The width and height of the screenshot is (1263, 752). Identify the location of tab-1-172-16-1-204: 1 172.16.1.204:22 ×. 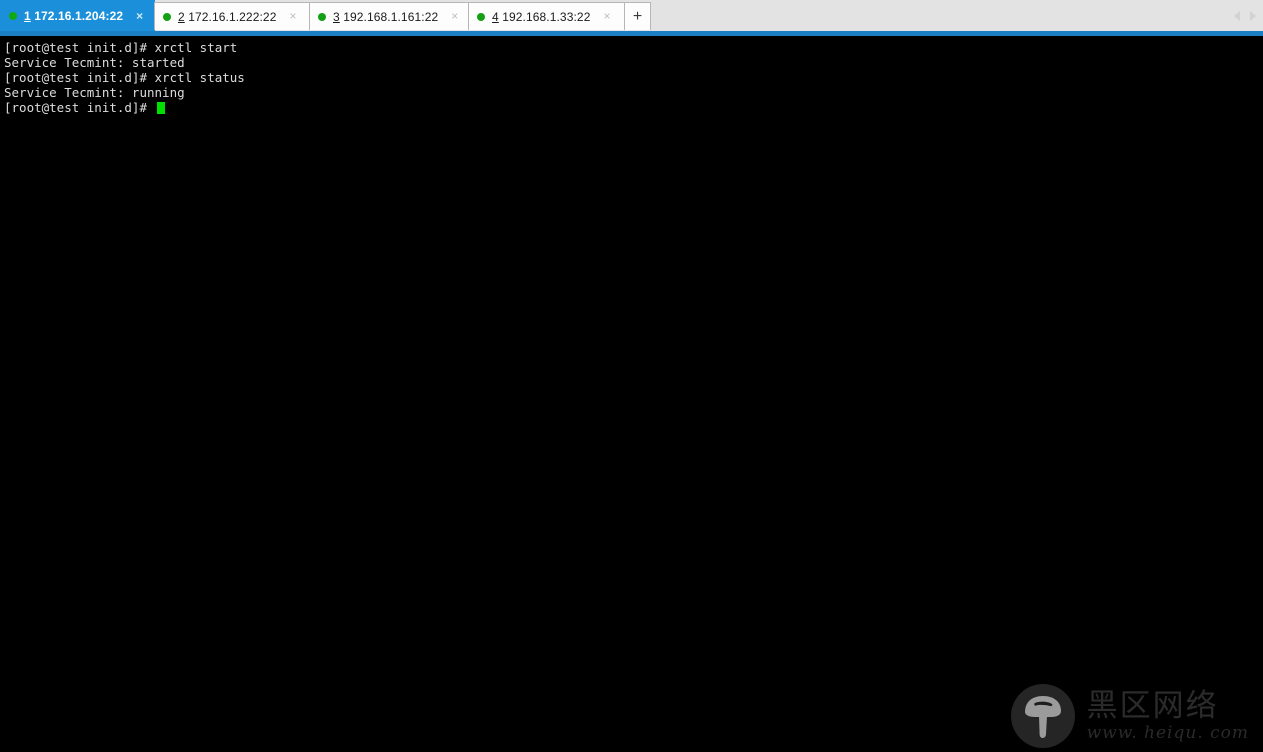
(77, 15).